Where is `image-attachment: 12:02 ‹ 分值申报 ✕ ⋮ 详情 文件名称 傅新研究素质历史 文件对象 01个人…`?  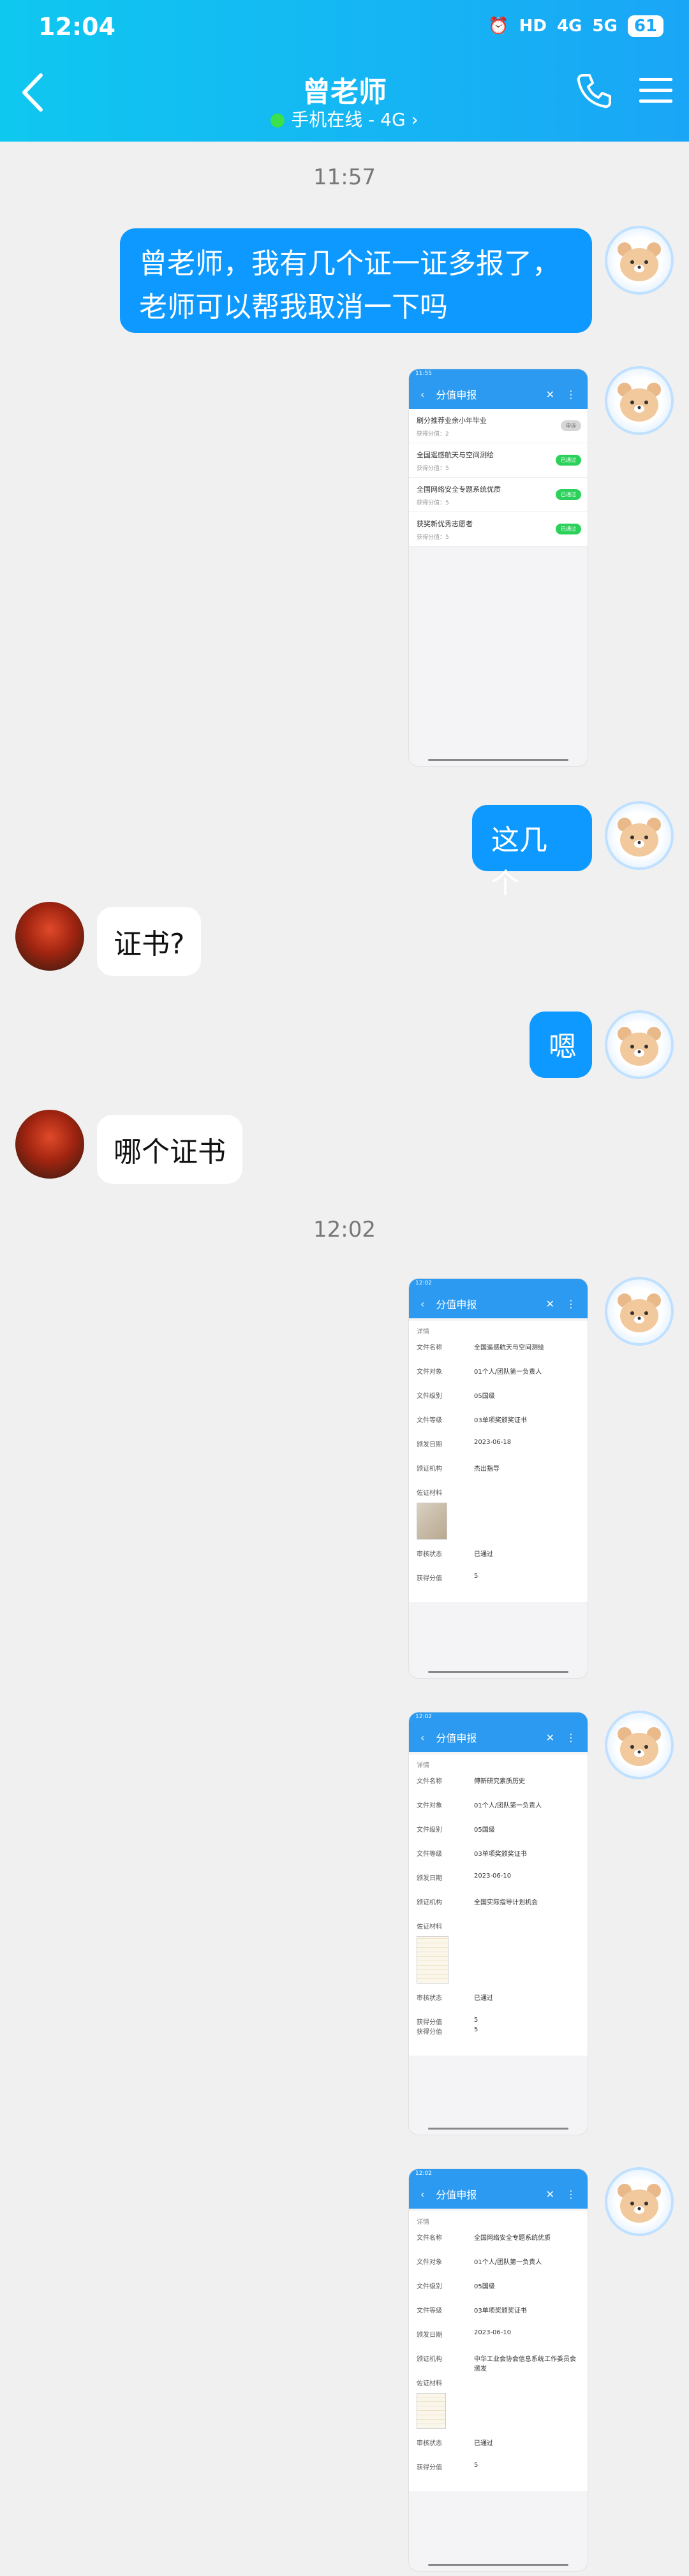 image-attachment: 12:02 ‹ 分值申报 ✕ ⋮ 详情 文件名称 傅新研究素质历史 文件对象 01个人… is located at coordinates (498, 1923).